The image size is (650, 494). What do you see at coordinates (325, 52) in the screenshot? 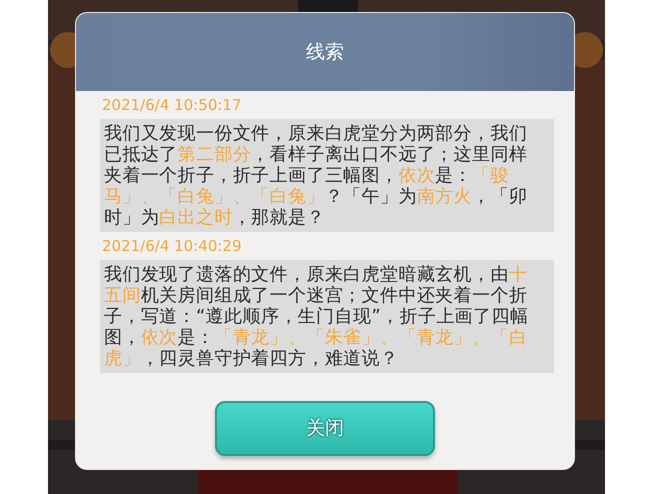
I see `dialog-title: 线索` at bounding box center [325, 52].